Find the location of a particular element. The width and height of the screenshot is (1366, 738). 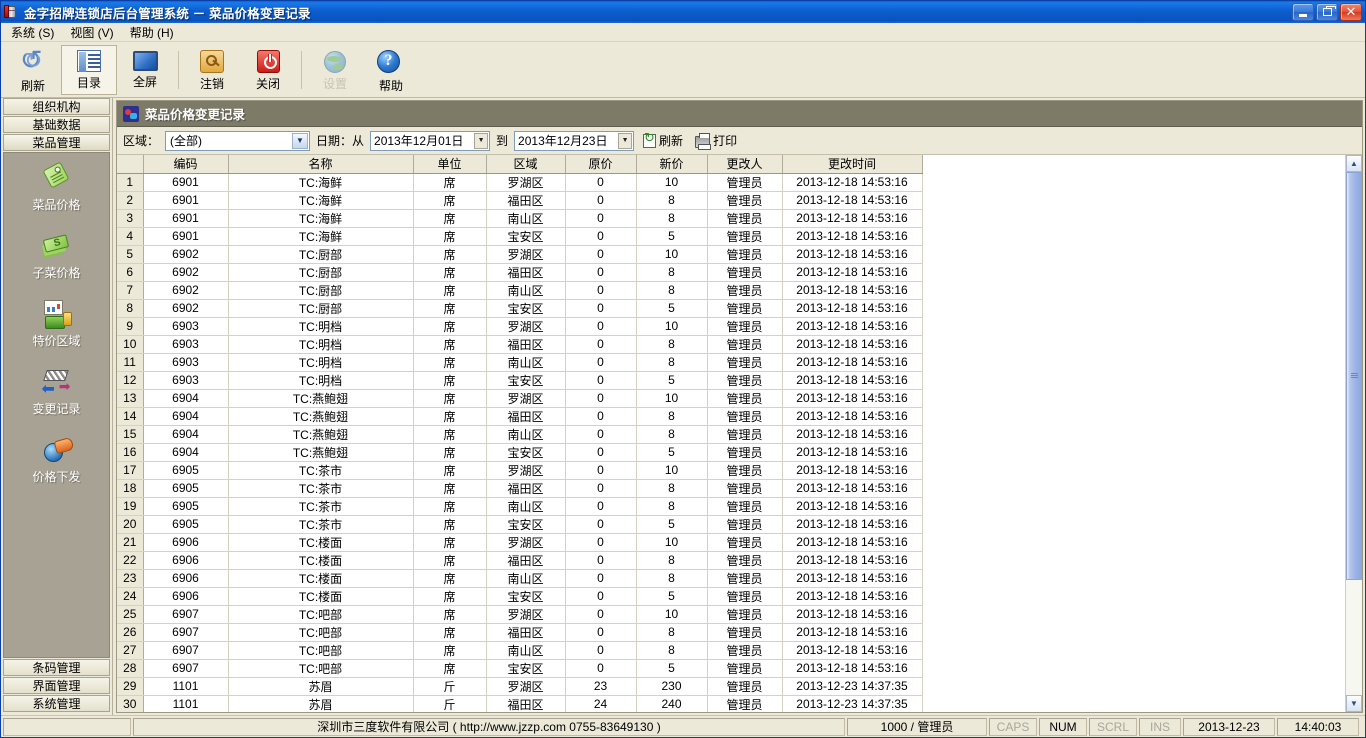

chevron-down-icon: ▼ is located at coordinates (300, 140).